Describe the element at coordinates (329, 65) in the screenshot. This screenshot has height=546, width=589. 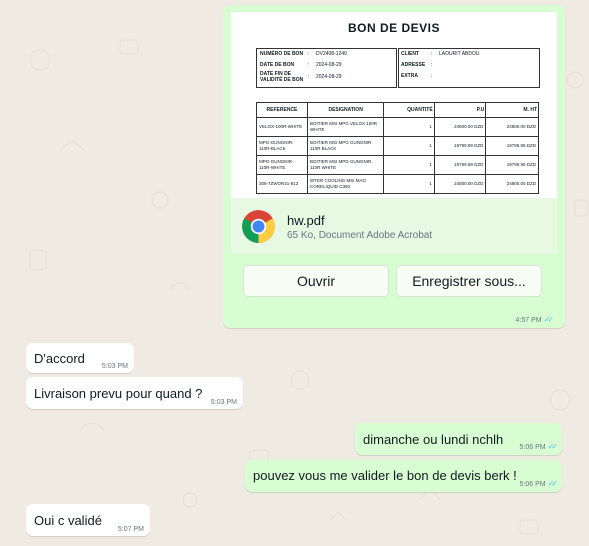
I see `value-date: 2024-08-29` at that location.